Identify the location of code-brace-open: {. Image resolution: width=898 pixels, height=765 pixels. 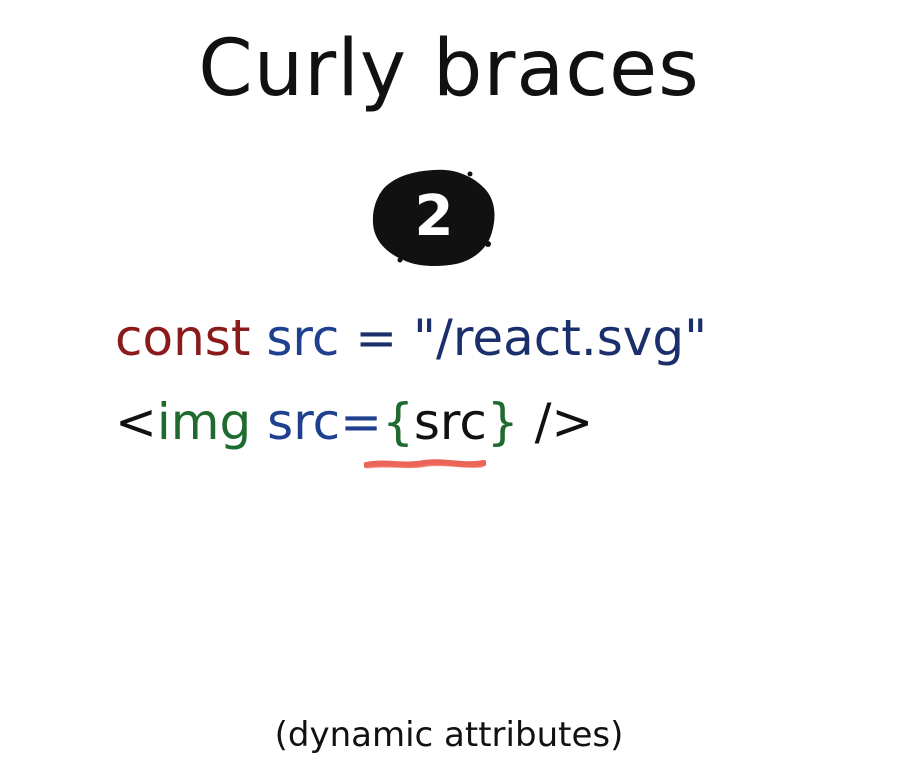
(398, 422).